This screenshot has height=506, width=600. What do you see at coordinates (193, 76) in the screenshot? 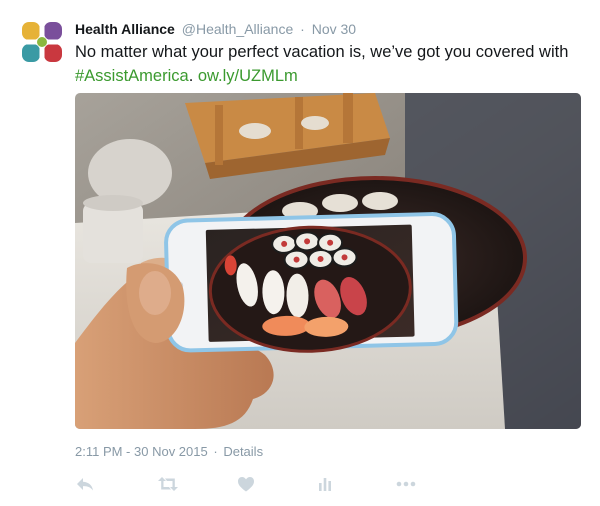
I see `tweet-text-punct: .` at bounding box center [193, 76].